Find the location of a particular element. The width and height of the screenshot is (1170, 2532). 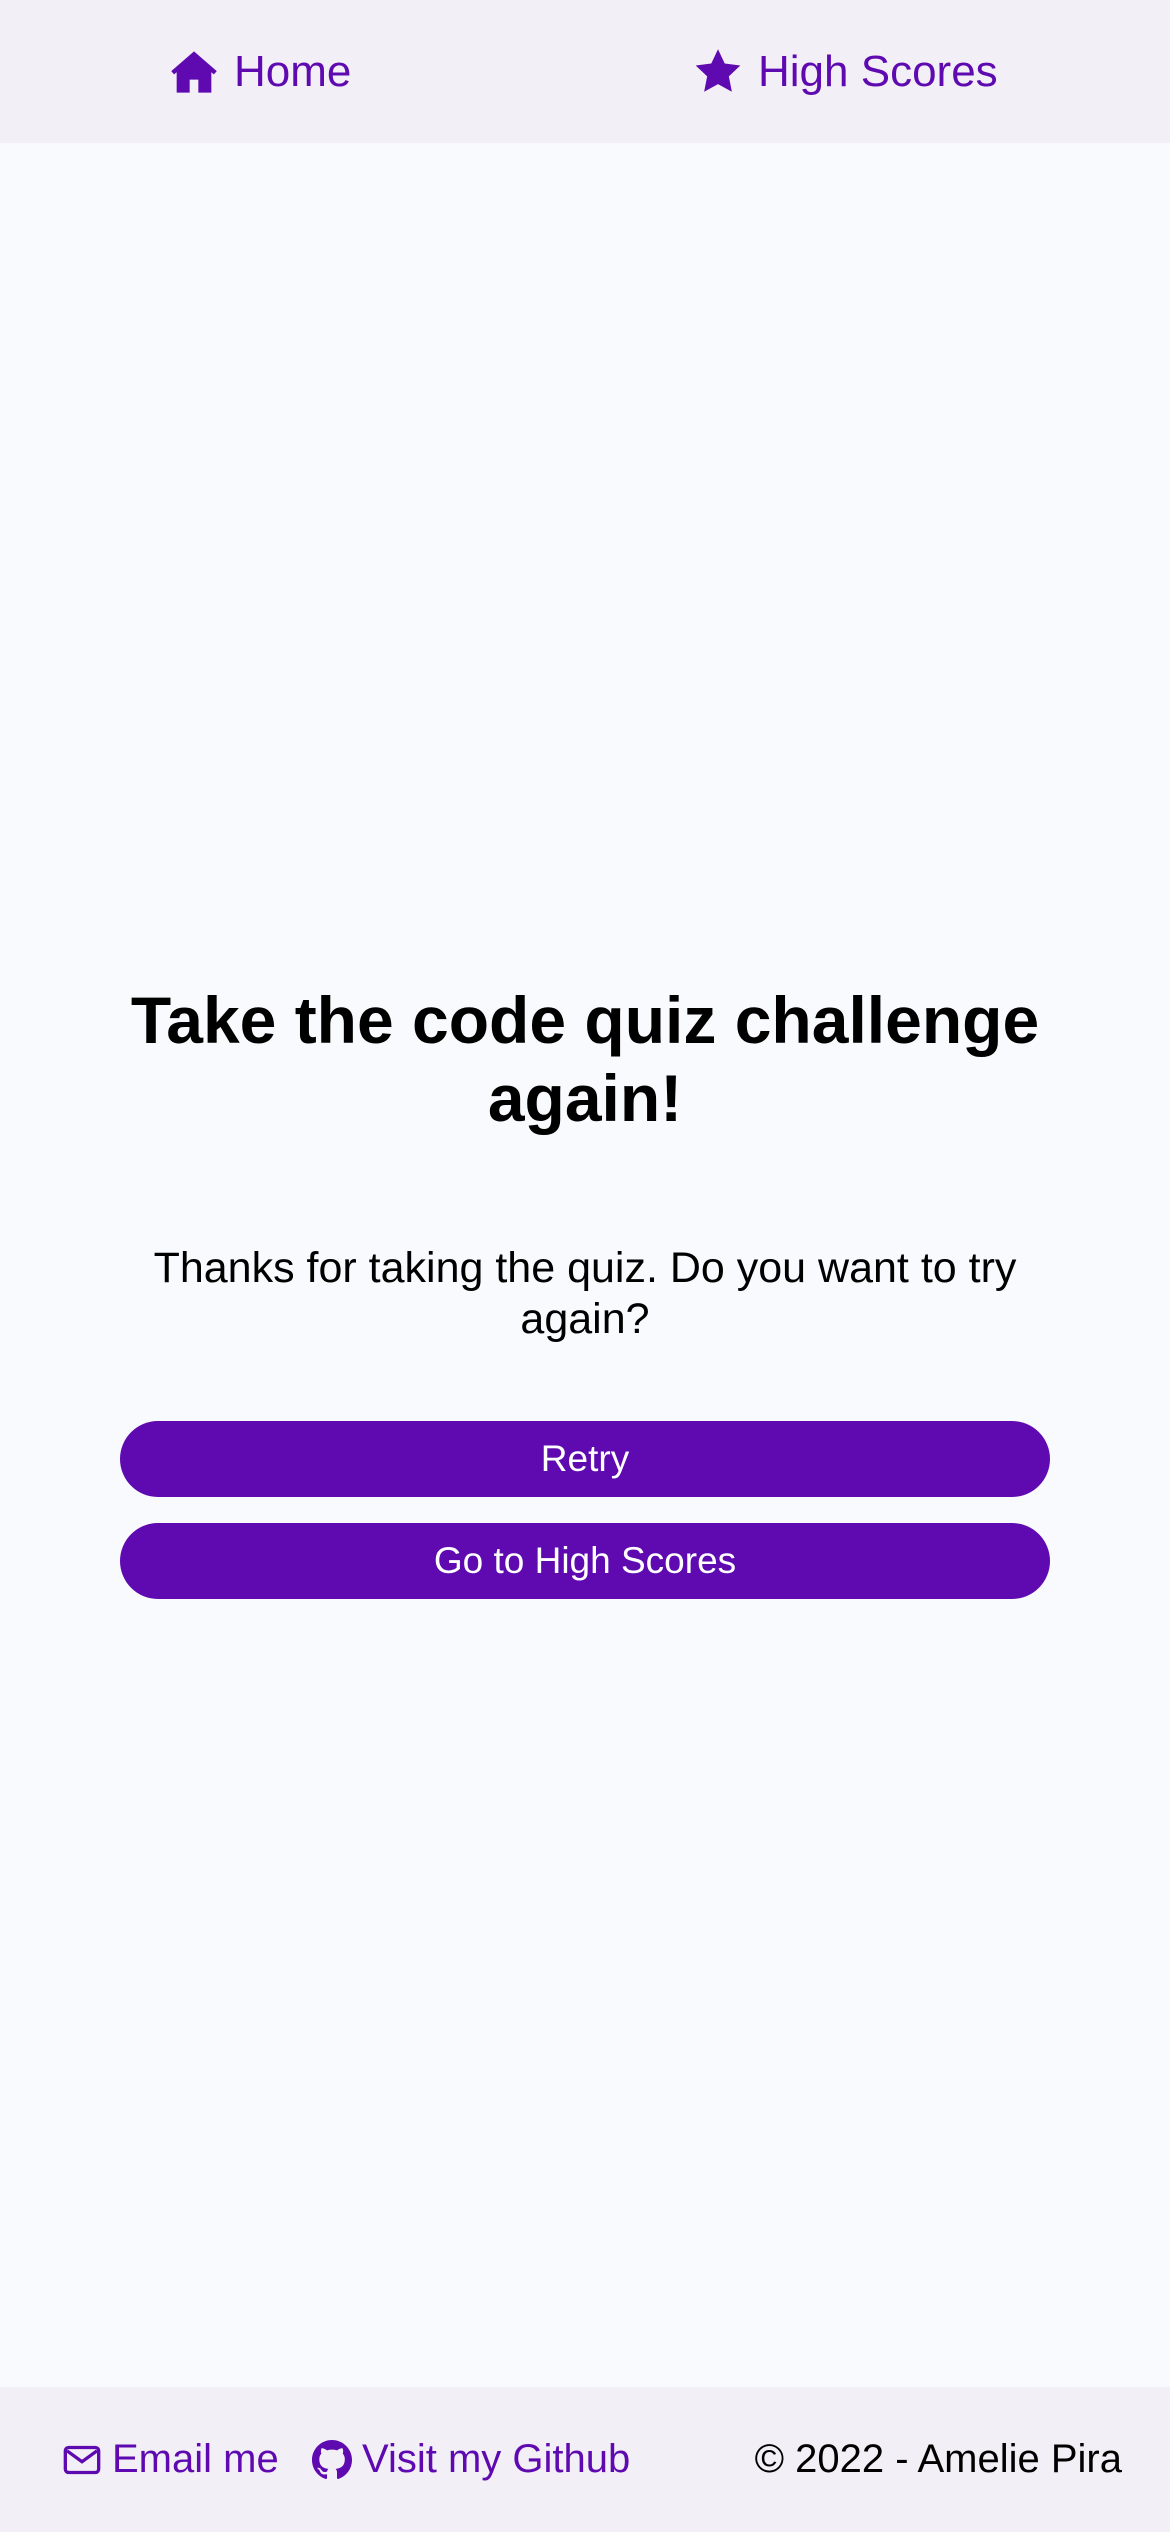

github-link: Visit my Github is located at coordinates (471, 2459).